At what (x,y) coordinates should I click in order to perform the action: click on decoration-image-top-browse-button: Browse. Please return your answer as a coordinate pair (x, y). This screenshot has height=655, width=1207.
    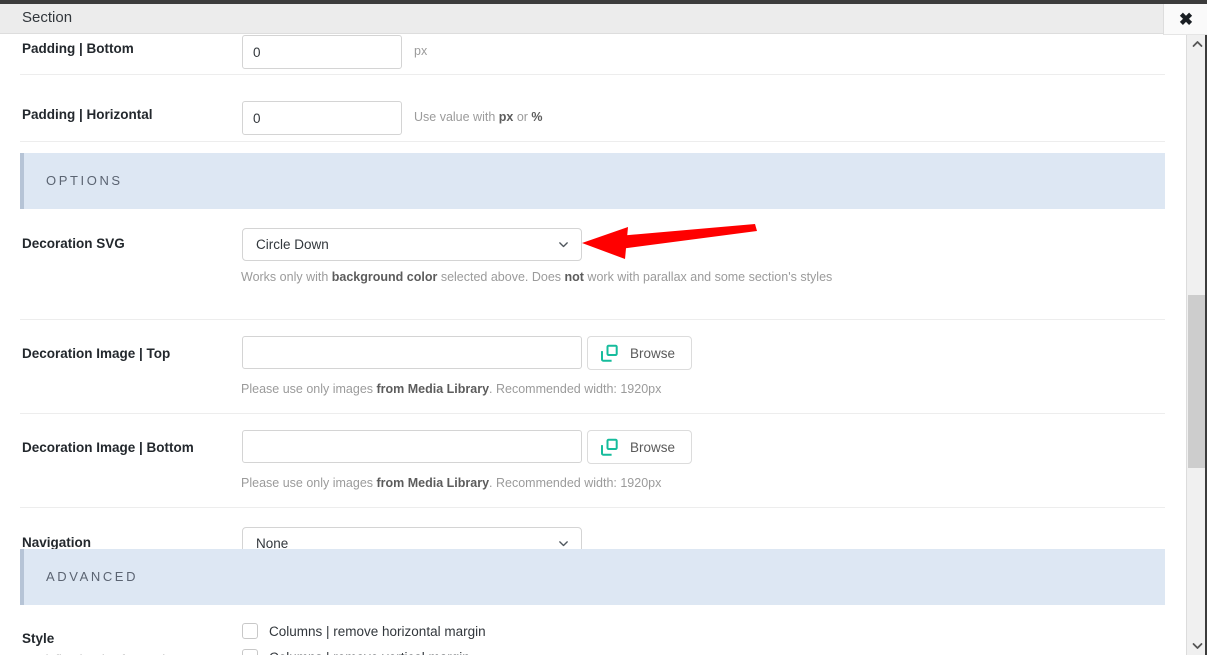
    Looking at the image, I should click on (639, 353).